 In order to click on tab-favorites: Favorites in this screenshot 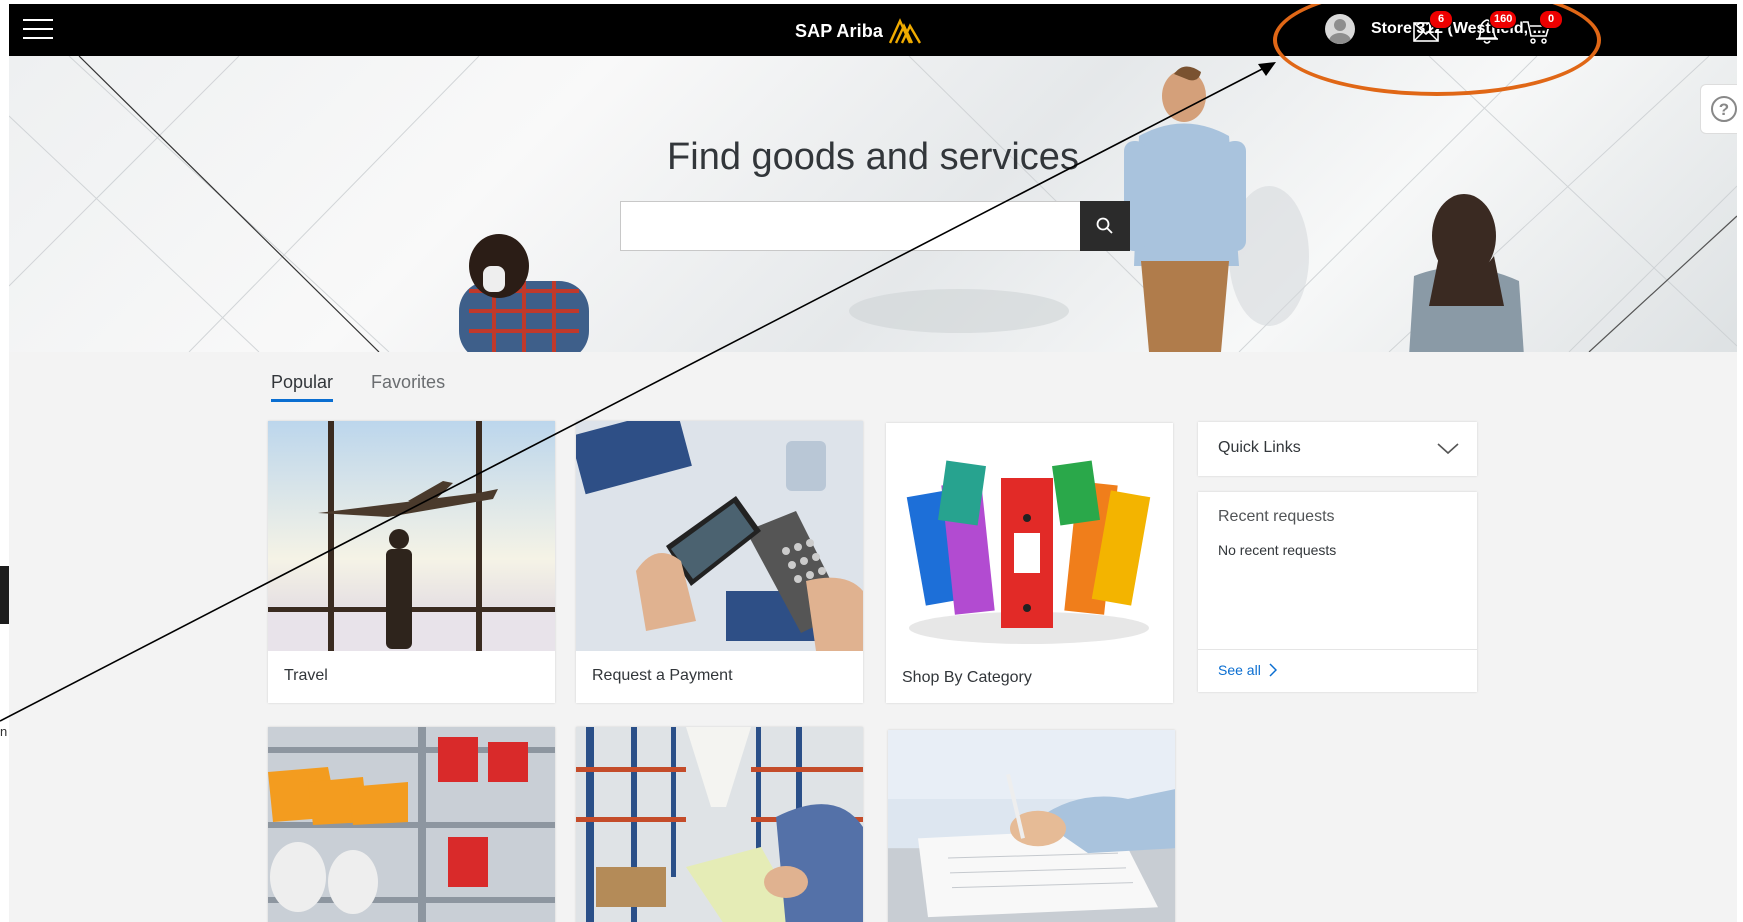, I will do `click(408, 387)`.